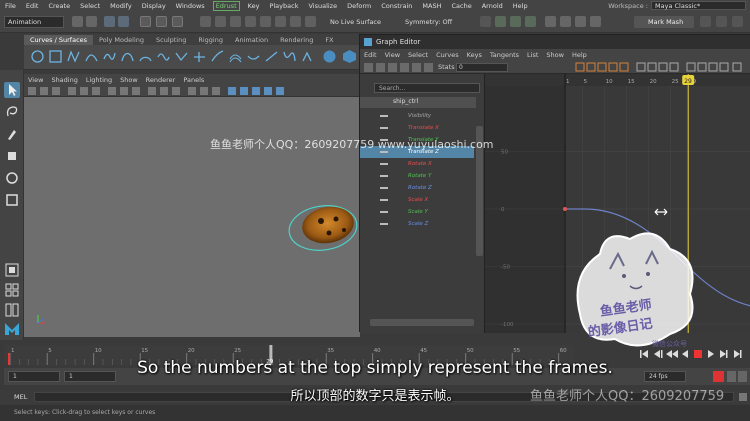  I want to click on shelf-tab: Curves / Surfaces, so click(59, 40).